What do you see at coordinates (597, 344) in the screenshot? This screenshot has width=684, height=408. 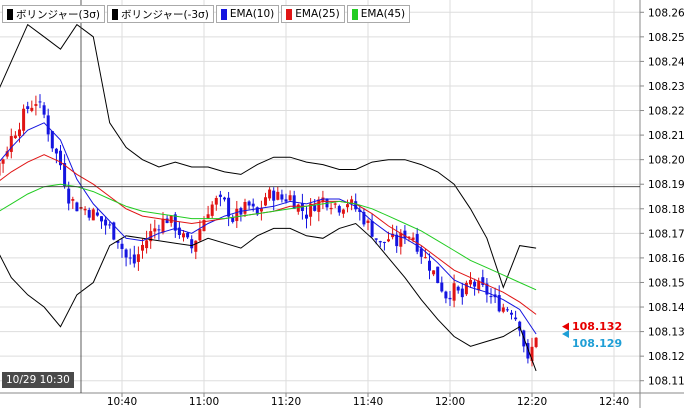 I see `last-price-tag: 108.129` at bounding box center [597, 344].